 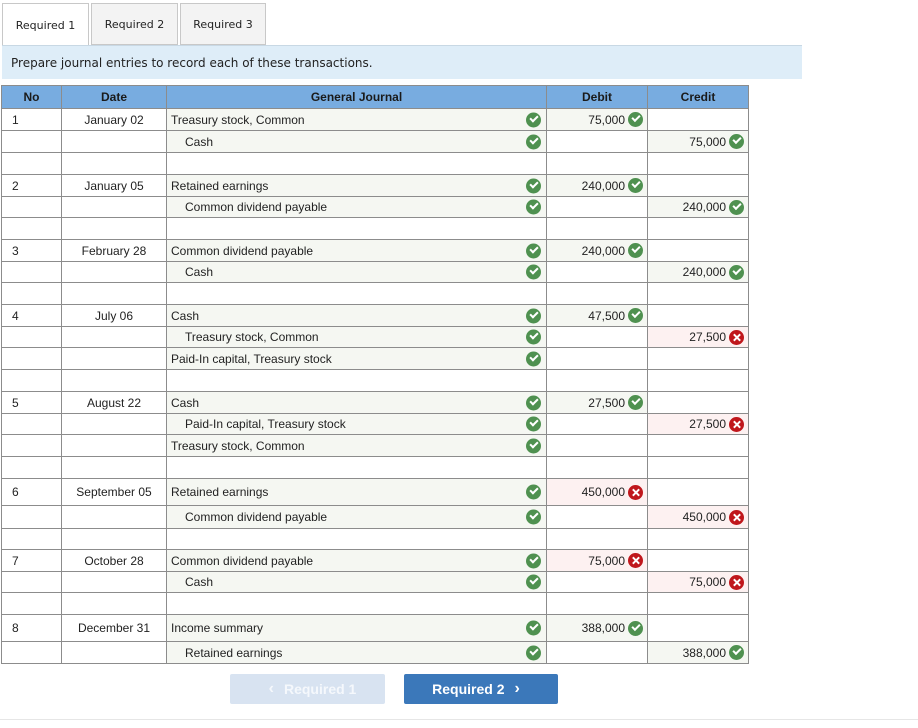 I want to click on debit-cell: 450,000, so click(x=597, y=492).